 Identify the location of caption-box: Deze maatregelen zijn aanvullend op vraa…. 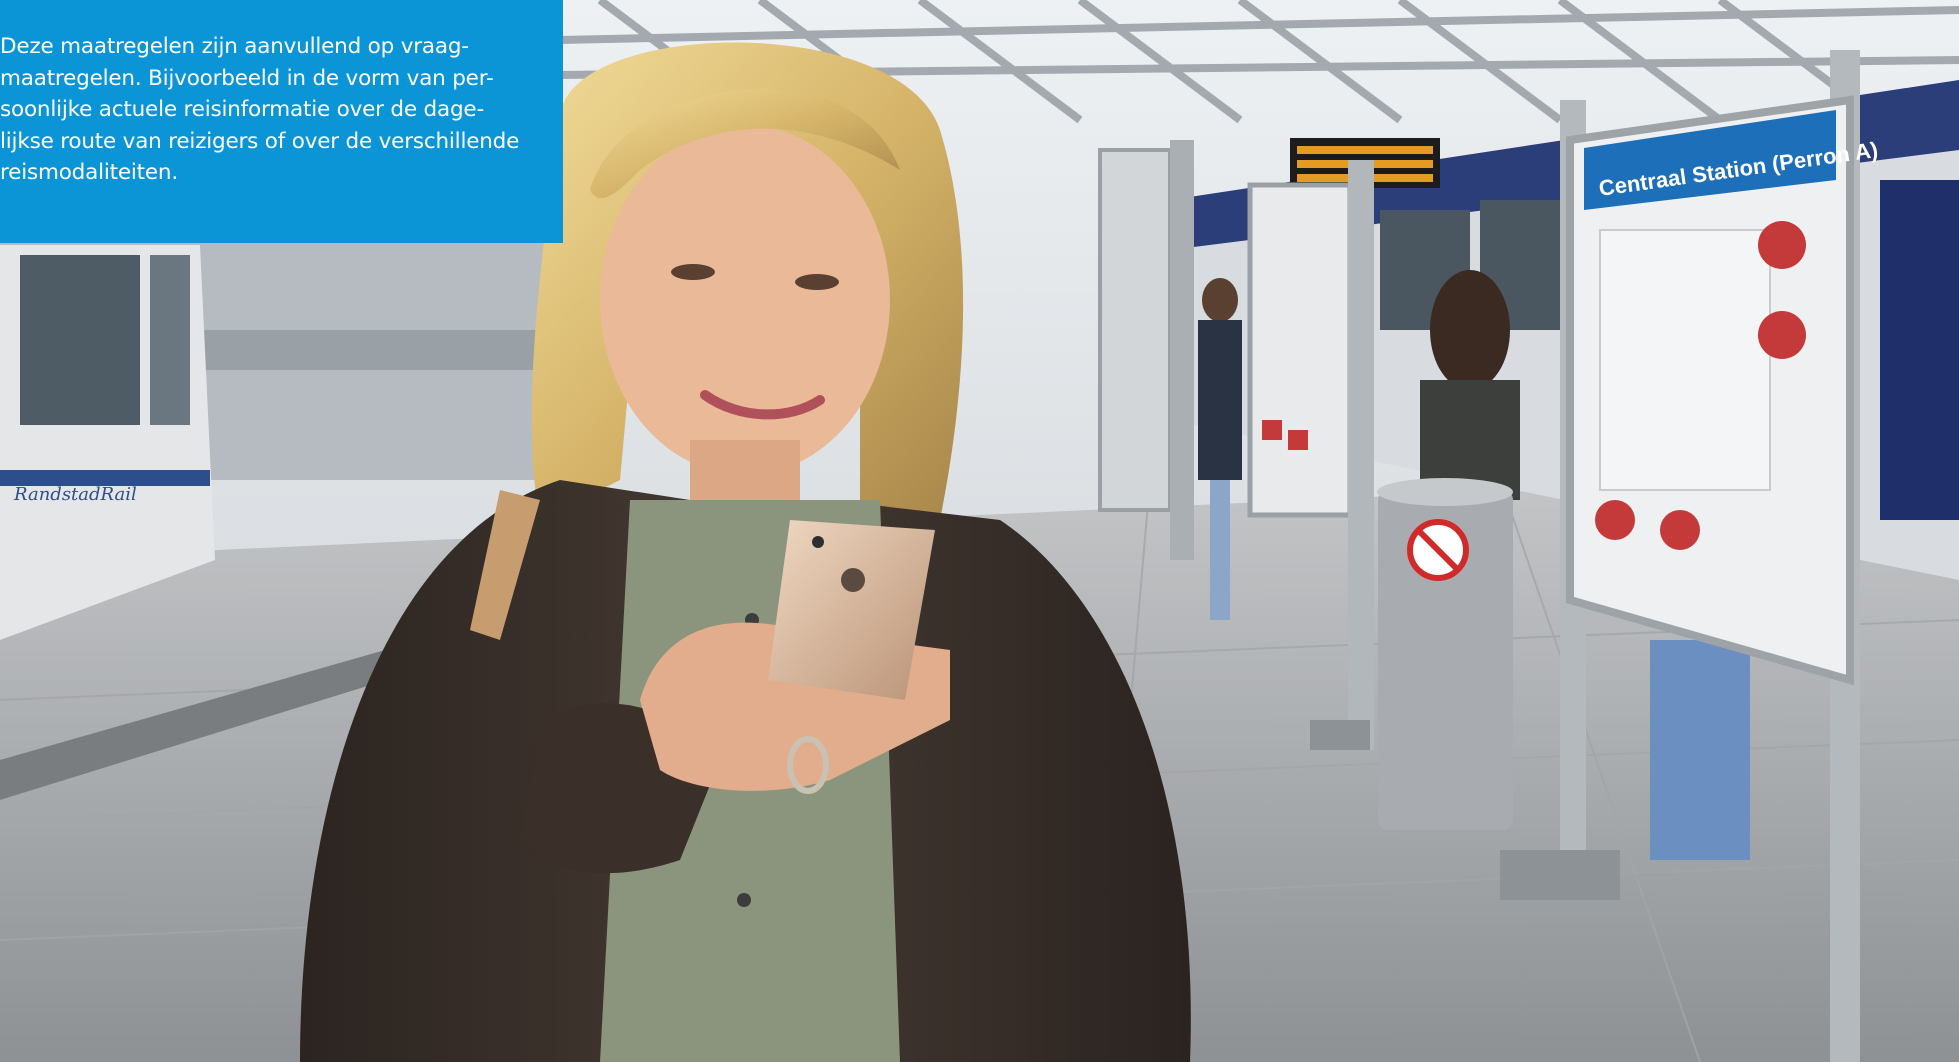
(281, 121).